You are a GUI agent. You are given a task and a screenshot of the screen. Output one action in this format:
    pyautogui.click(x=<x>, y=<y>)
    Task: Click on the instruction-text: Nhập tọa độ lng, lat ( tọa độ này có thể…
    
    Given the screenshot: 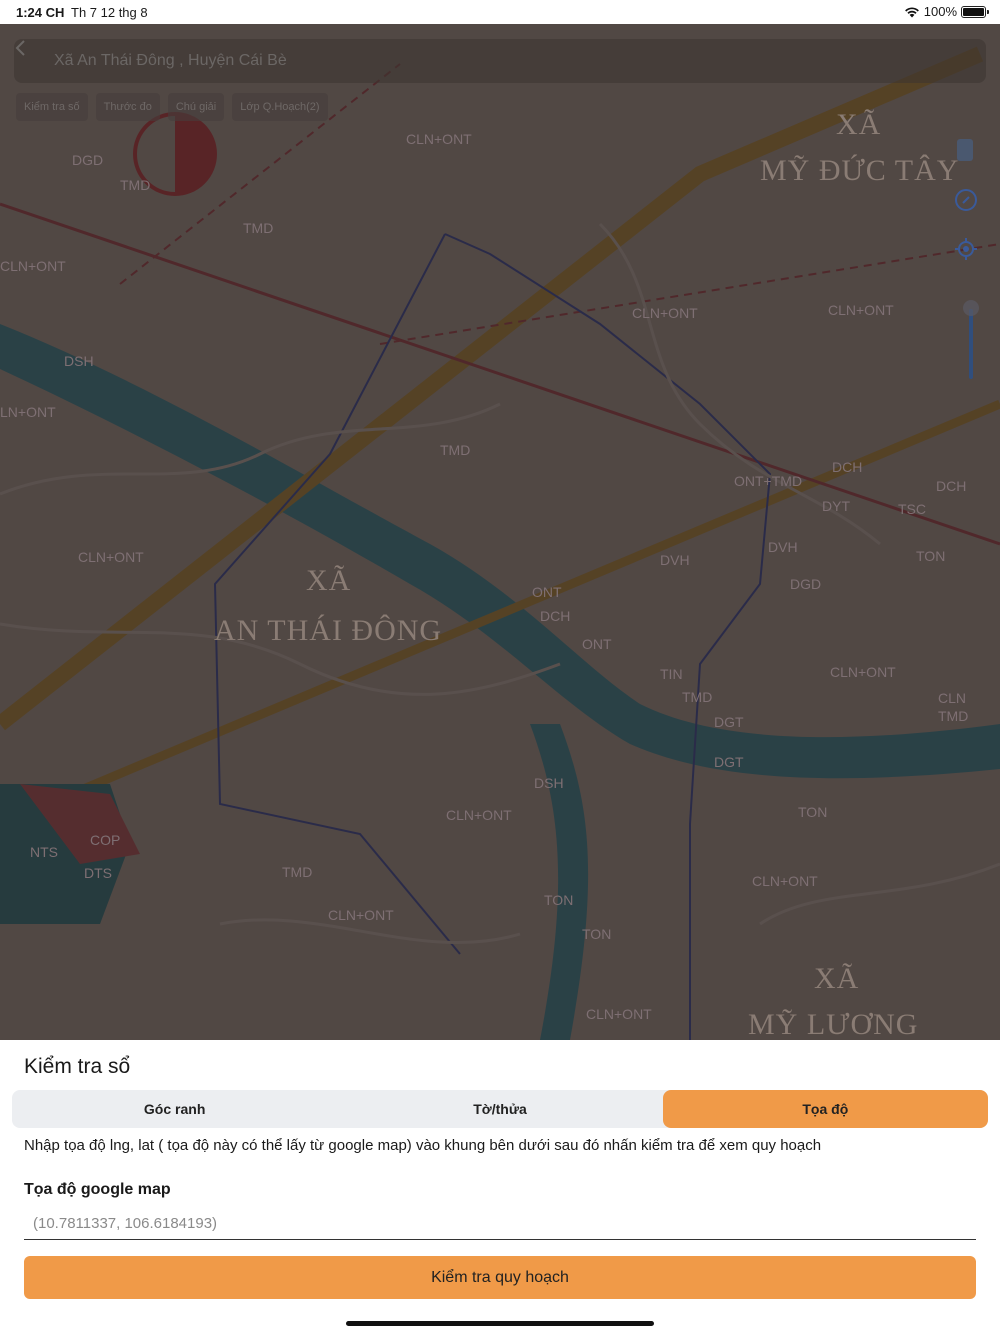 What is the action you would take?
    pyautogui.click(x=423, y=1145)
    